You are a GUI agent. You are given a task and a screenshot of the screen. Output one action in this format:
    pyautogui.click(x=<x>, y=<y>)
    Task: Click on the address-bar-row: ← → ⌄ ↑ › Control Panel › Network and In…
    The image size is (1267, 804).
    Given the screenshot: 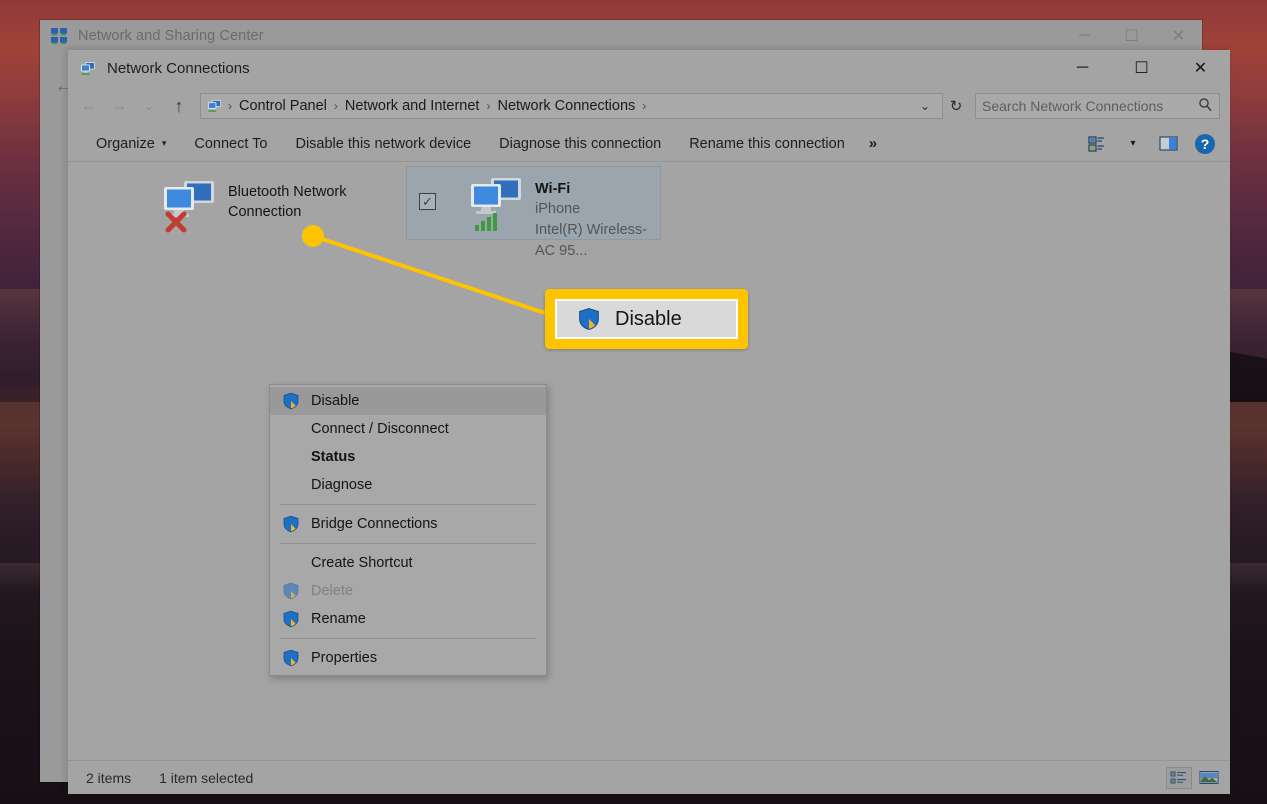 What is the action you would take?
    pyautogui.click(x=649, y=106)
    